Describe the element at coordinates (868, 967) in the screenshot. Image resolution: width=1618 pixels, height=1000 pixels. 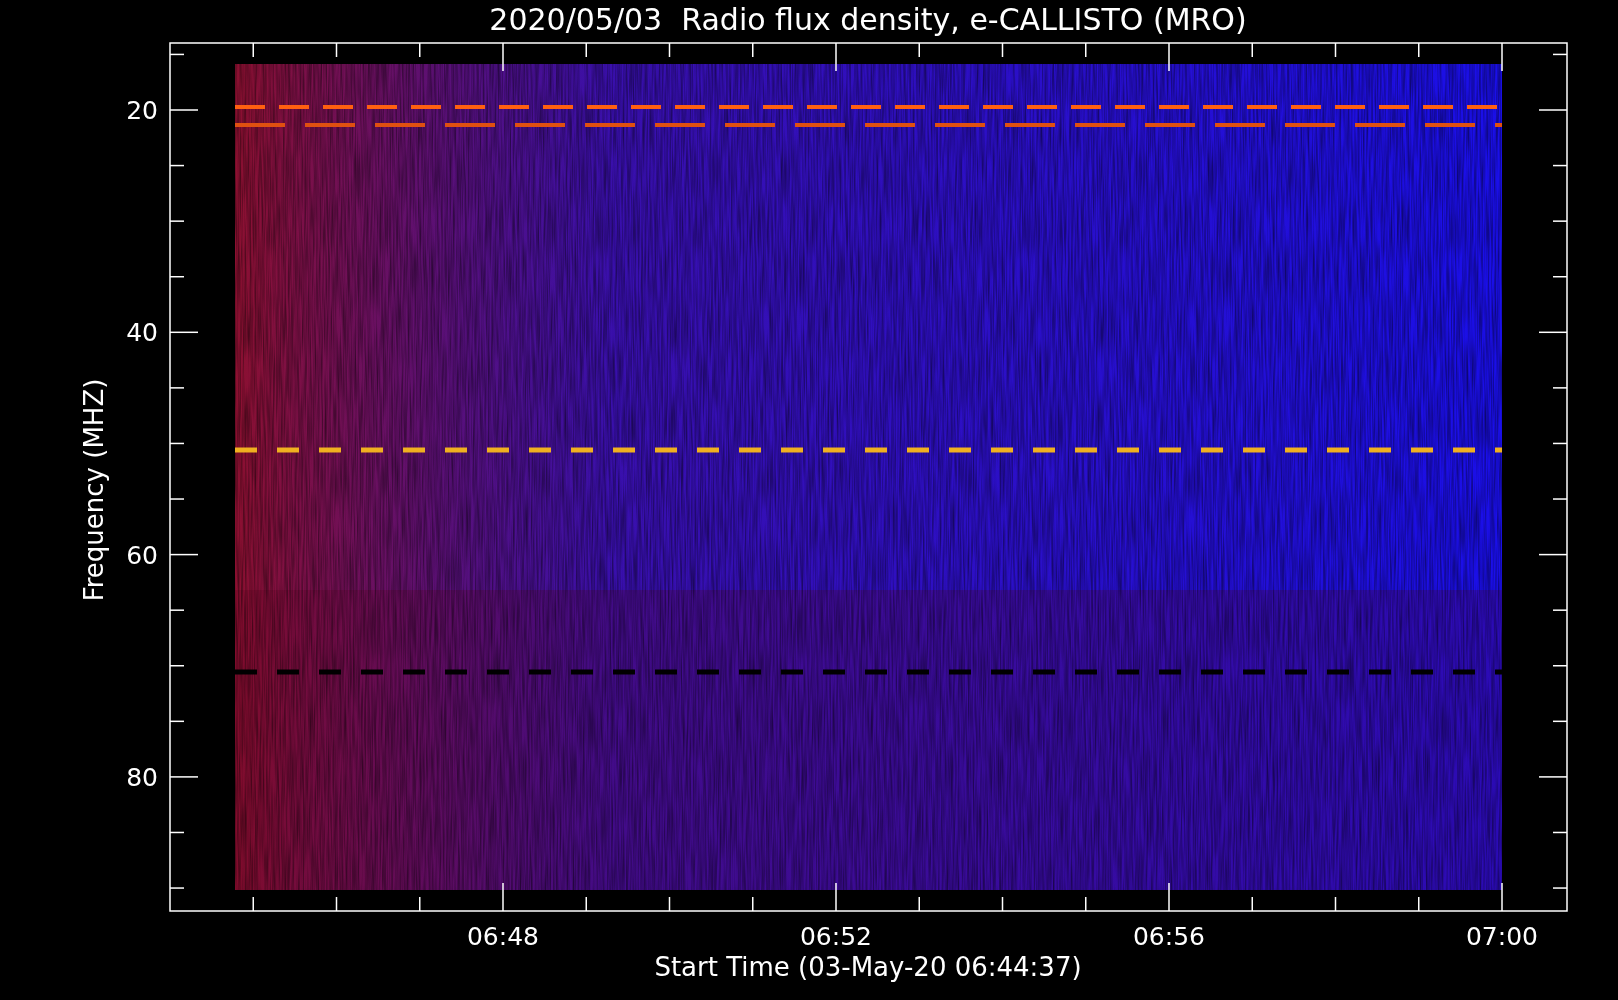
I see `x-axis-label: Start Time (03-May-20 06:44:37)` at that location.